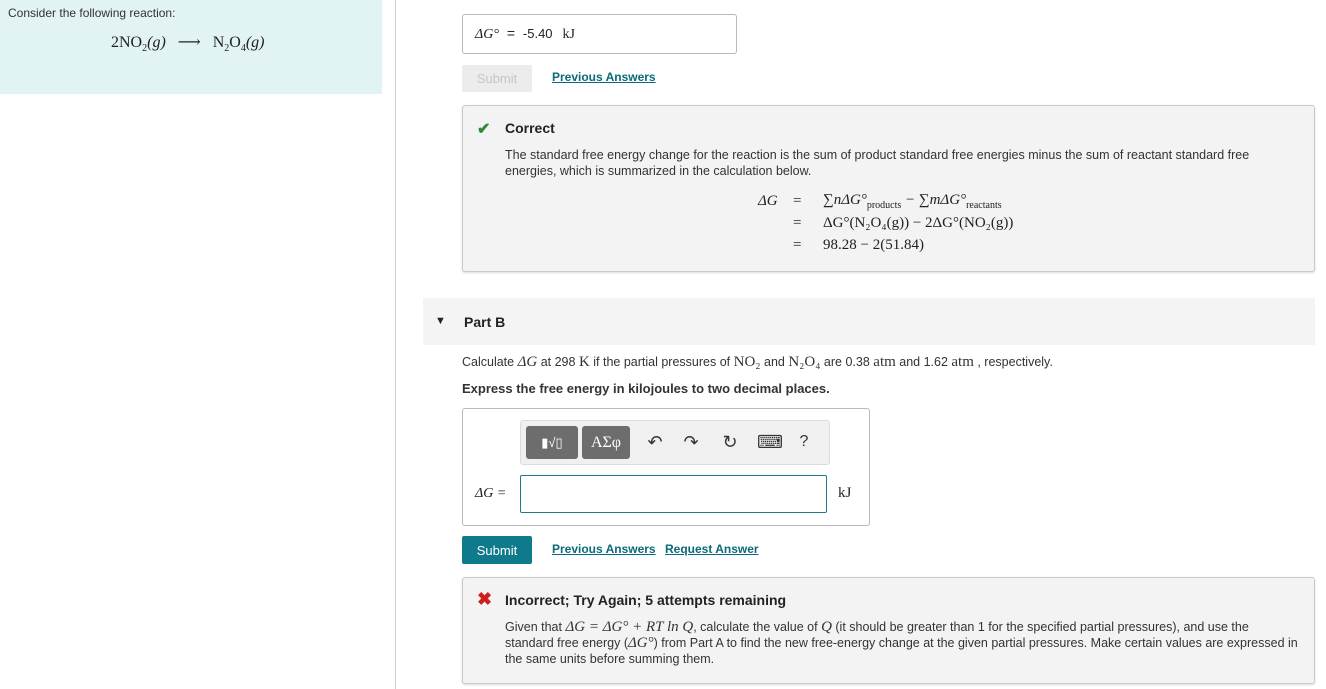  Describe the element at coordinates (92, 13) in the screenshot. I see `reaction-intro: Consider the following reaction:` at that location.